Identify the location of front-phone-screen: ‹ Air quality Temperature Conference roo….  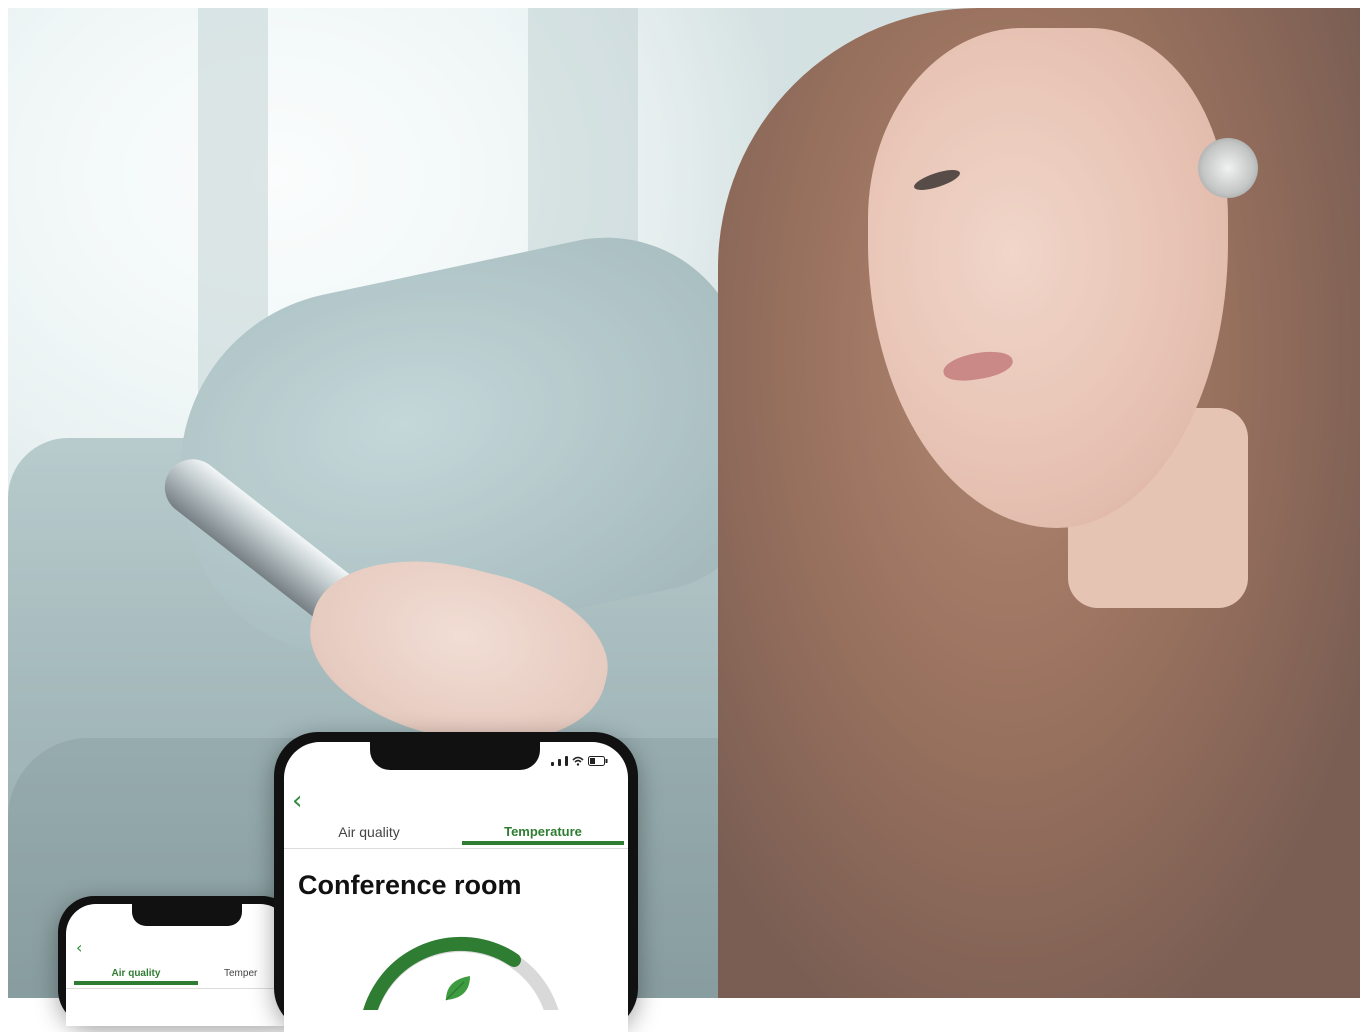
(456, 887).